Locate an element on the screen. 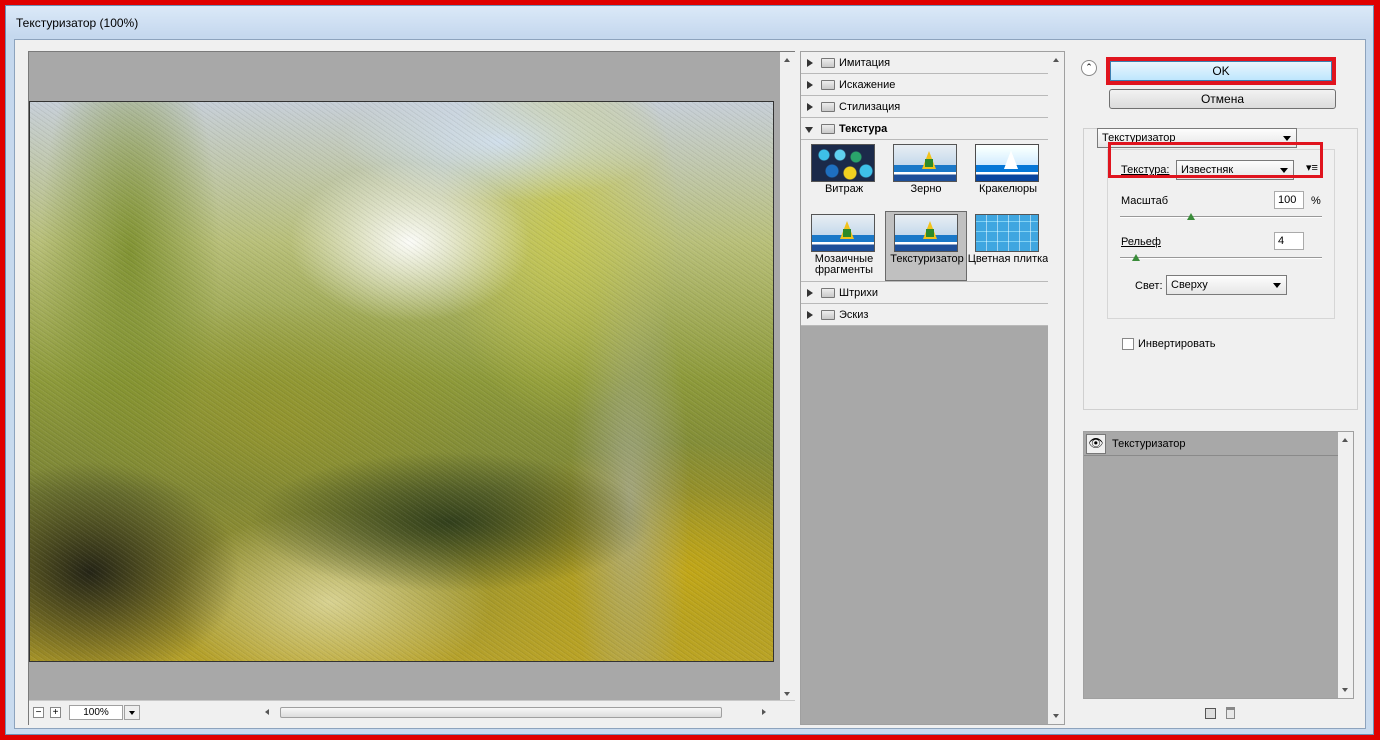 The width and height of the screenshot is (1380, 740). effect-layers-panel: 👁 Текстуризатор is located at coordinates (1218, 565).